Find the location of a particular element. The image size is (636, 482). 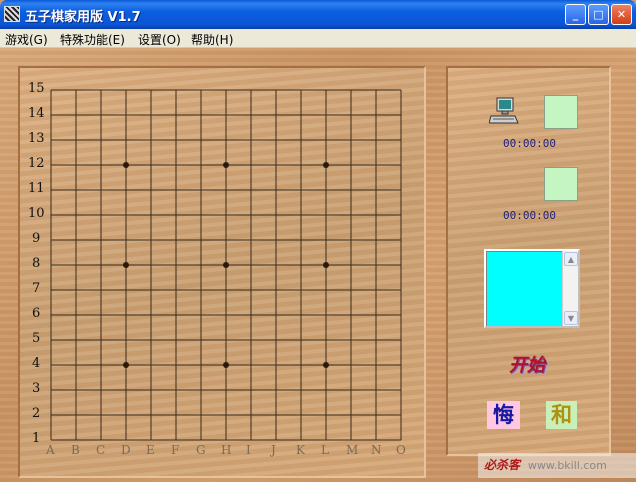

col-label: M is located at coordinates (352, 450).